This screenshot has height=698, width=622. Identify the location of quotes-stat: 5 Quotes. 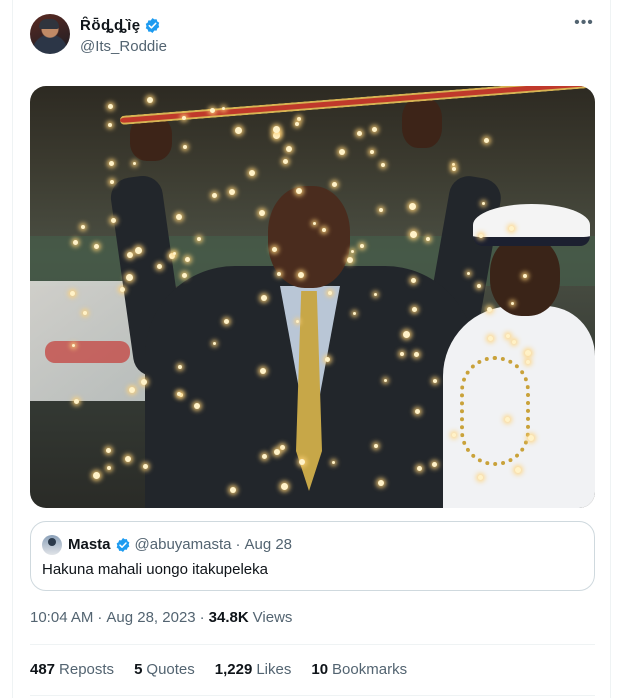
(164, 669).